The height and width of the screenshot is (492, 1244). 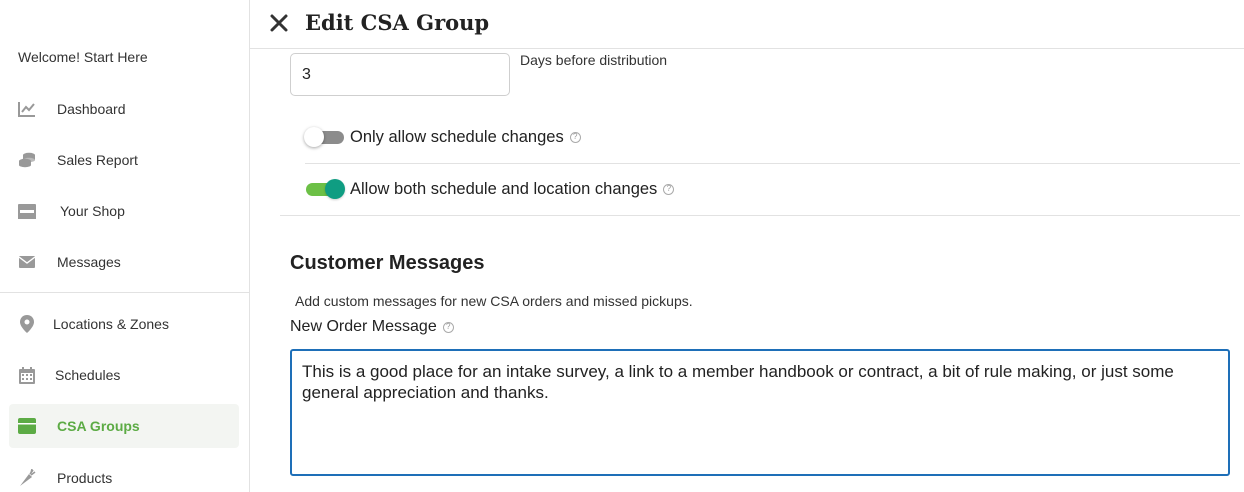 I want to click on calendar-icon, so click(x=27, y=375).